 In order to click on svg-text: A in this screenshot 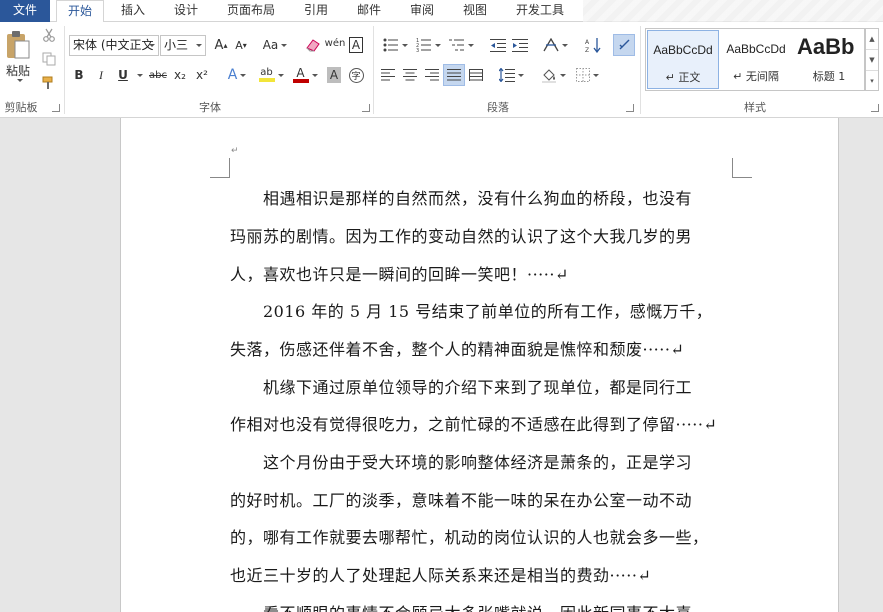, I will do `click(587, 42)`.